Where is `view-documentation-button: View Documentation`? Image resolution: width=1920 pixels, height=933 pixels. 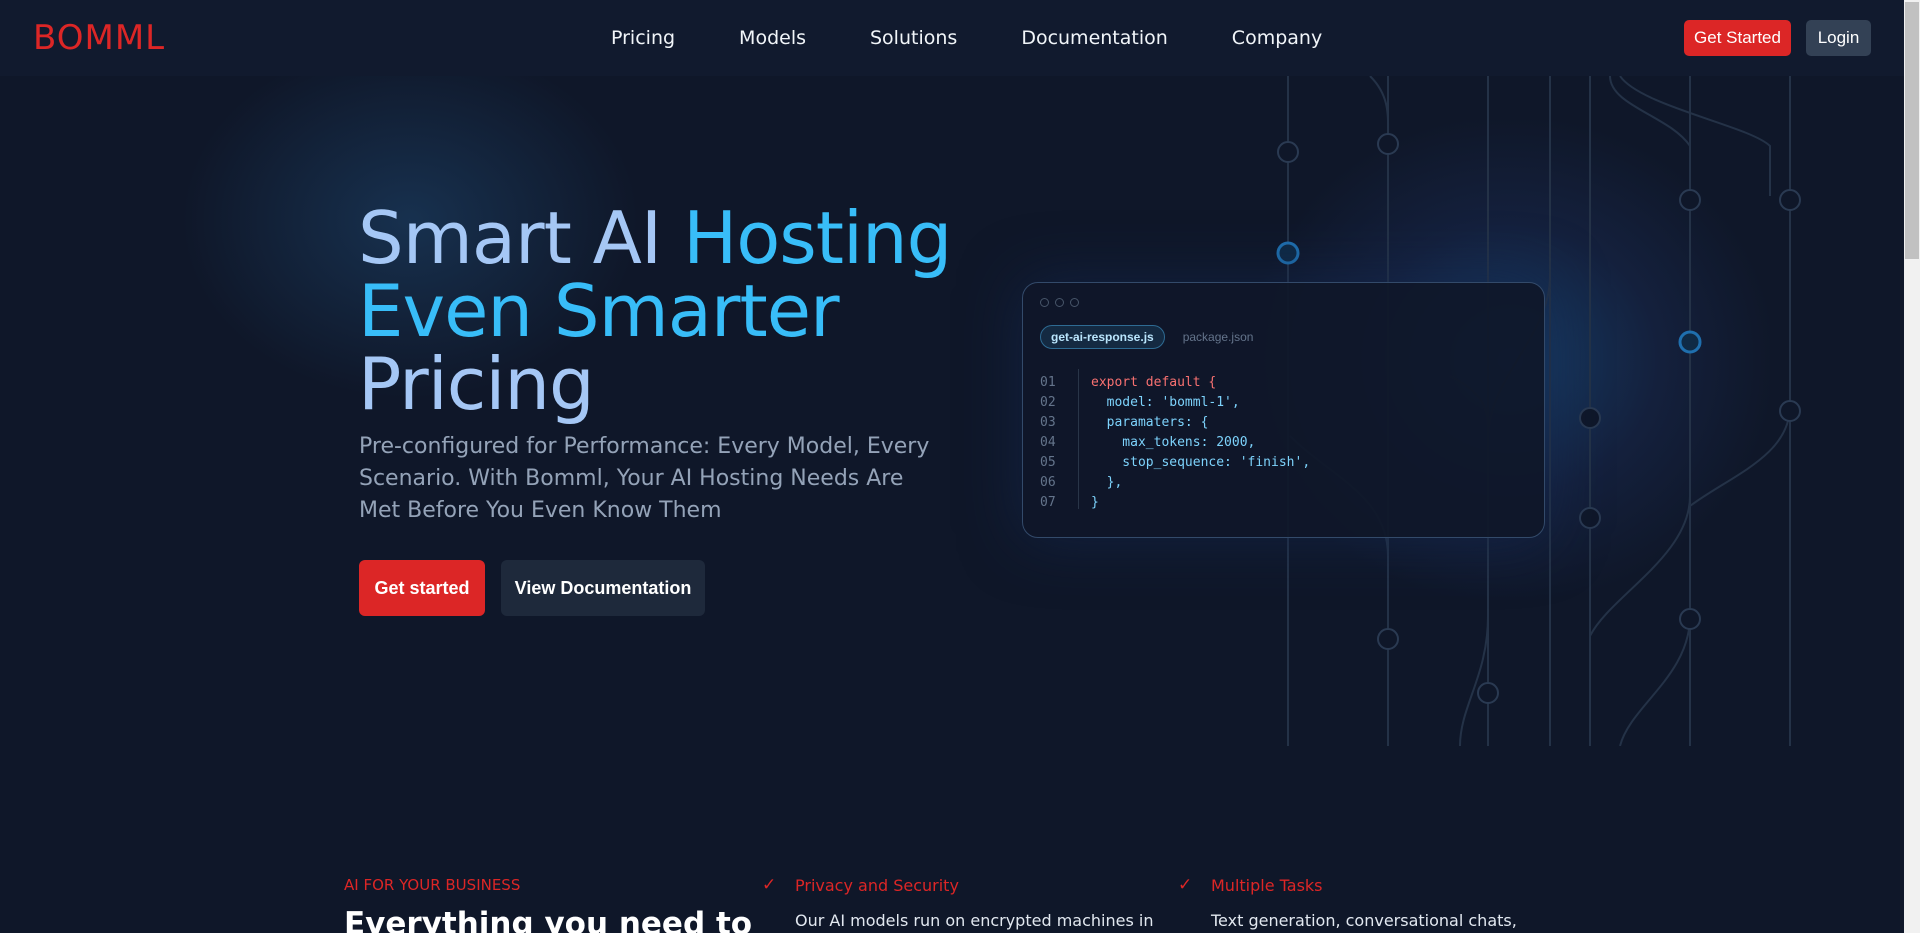
view-documentation-button: View Documentation is located at coordinates (603, 588).